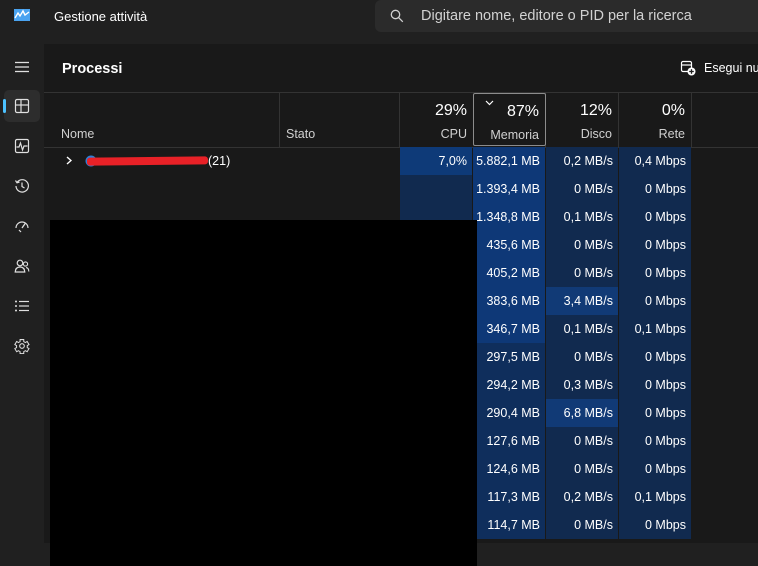 Image resolution: width=758 pixels, height=566 pixels. I want to click on disk-cell-value: 6,8 MB/s, so click(588, 413).